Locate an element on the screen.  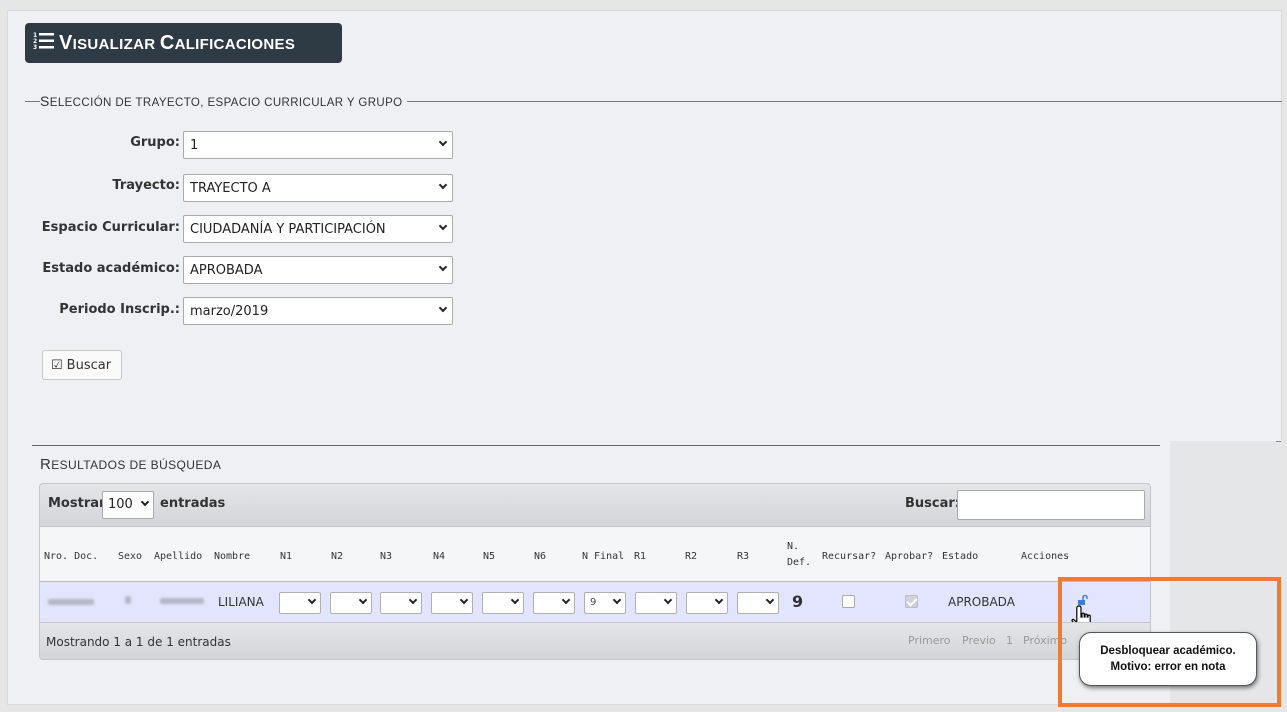
periodo-row: Periodo Inscrip.: is located at coordinates (90, 311).